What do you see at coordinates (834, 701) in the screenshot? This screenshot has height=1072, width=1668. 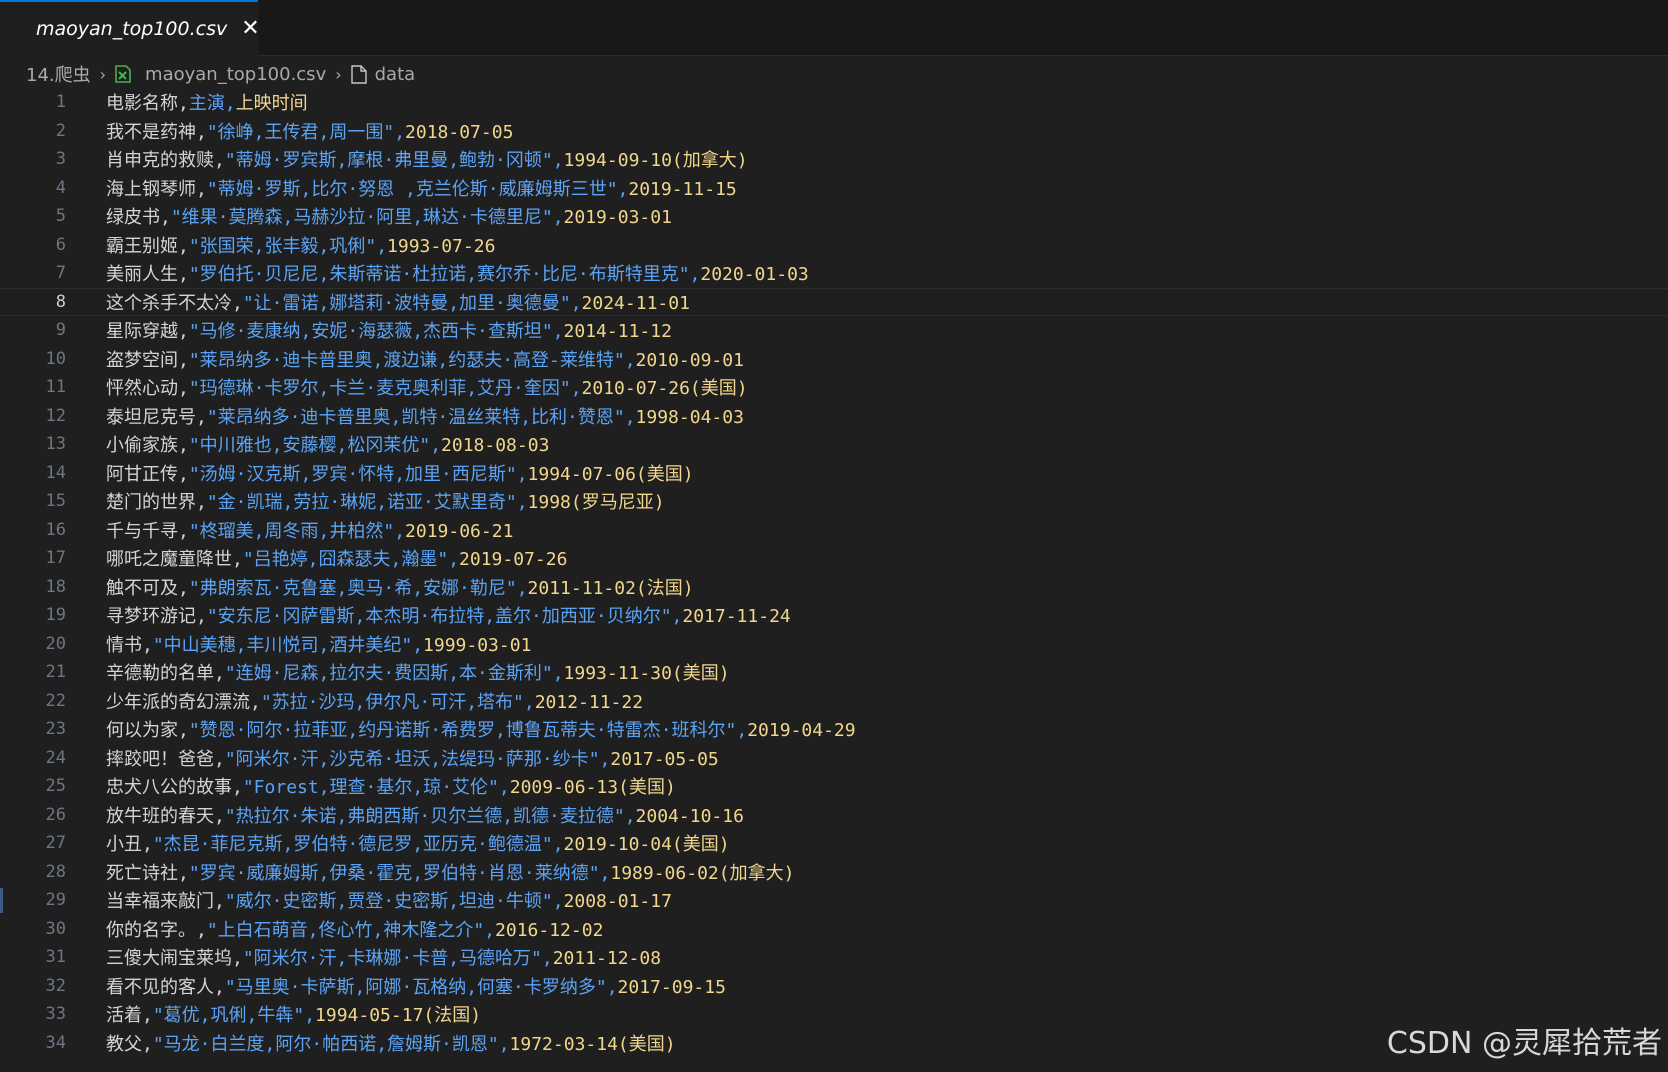 I see `code-line: 22 少年派的奇幻漂流,"苏拉·沙玛,伊尔凡·可汗,塔布",2012-11-22` at bounding box center [834, 701].